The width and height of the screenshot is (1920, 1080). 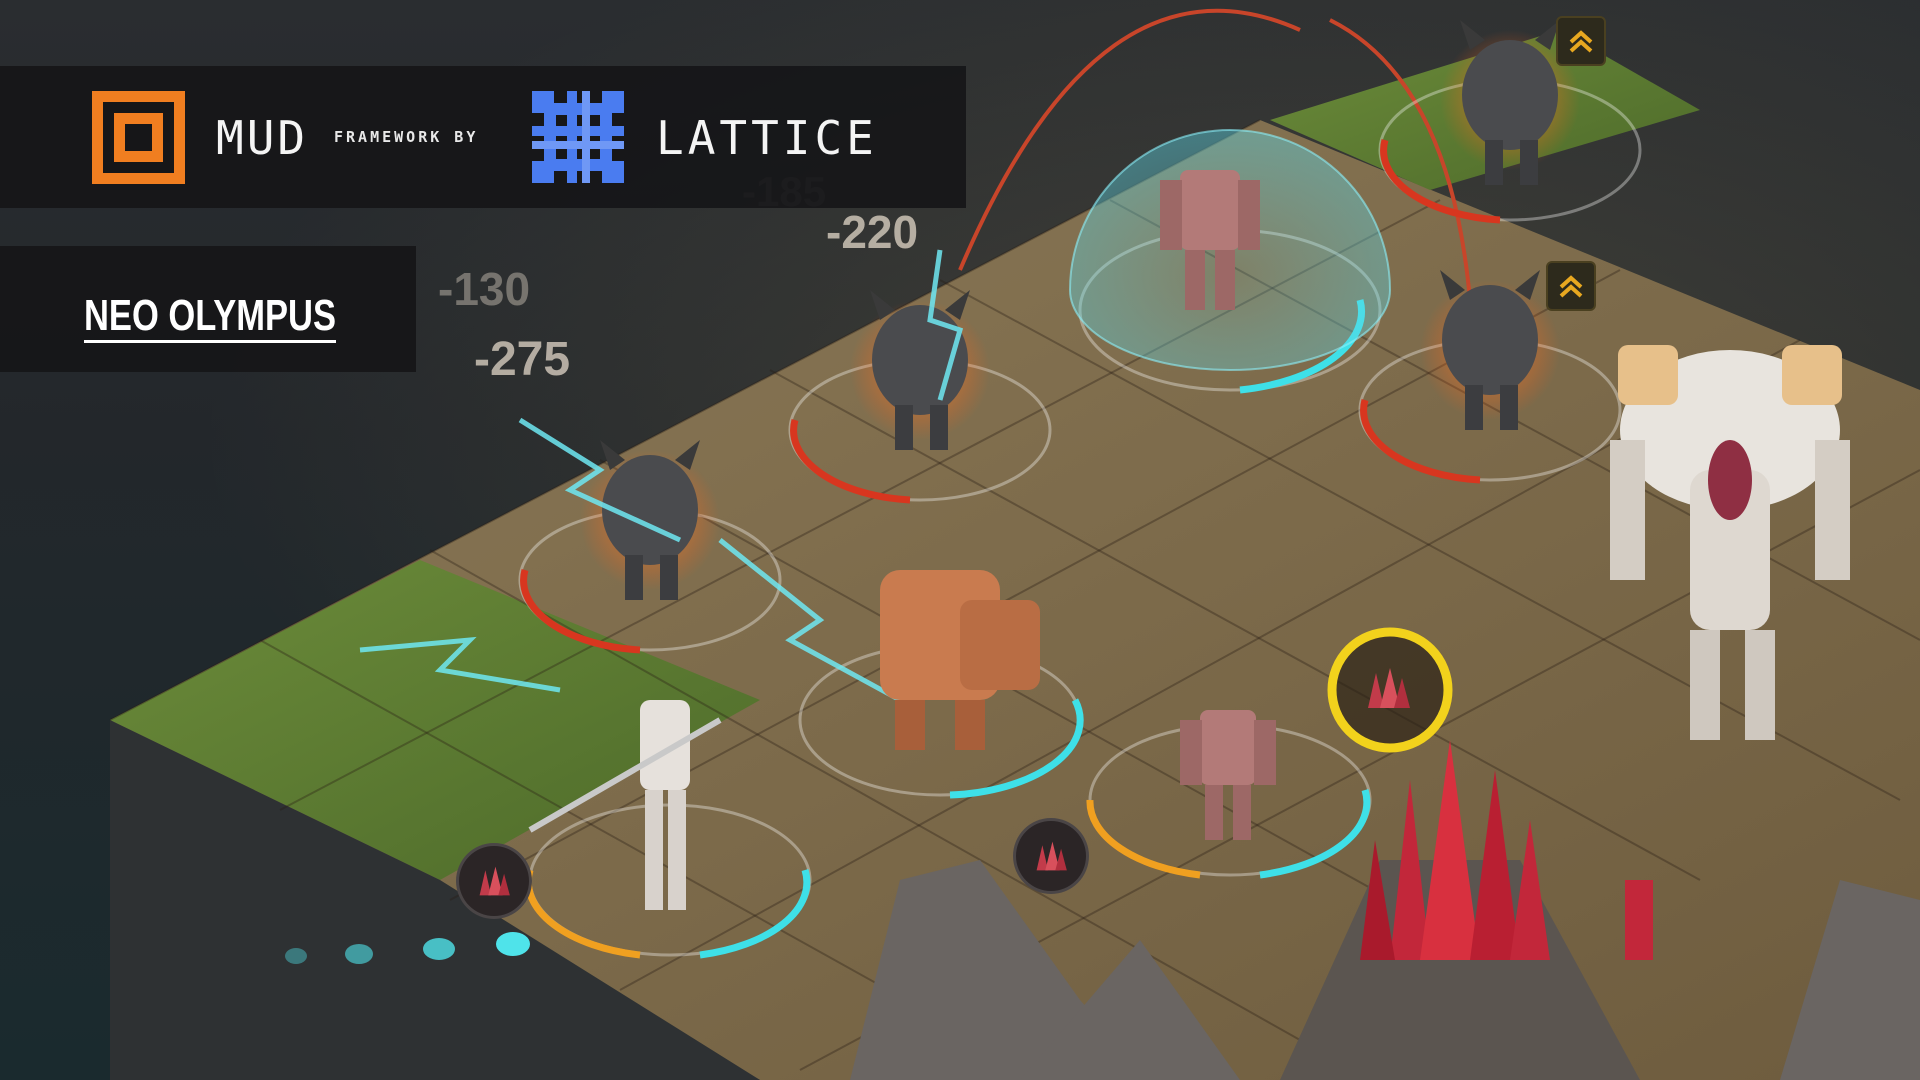 I want to click on lattice-label: LATTICE, so click(x=767, y=138).